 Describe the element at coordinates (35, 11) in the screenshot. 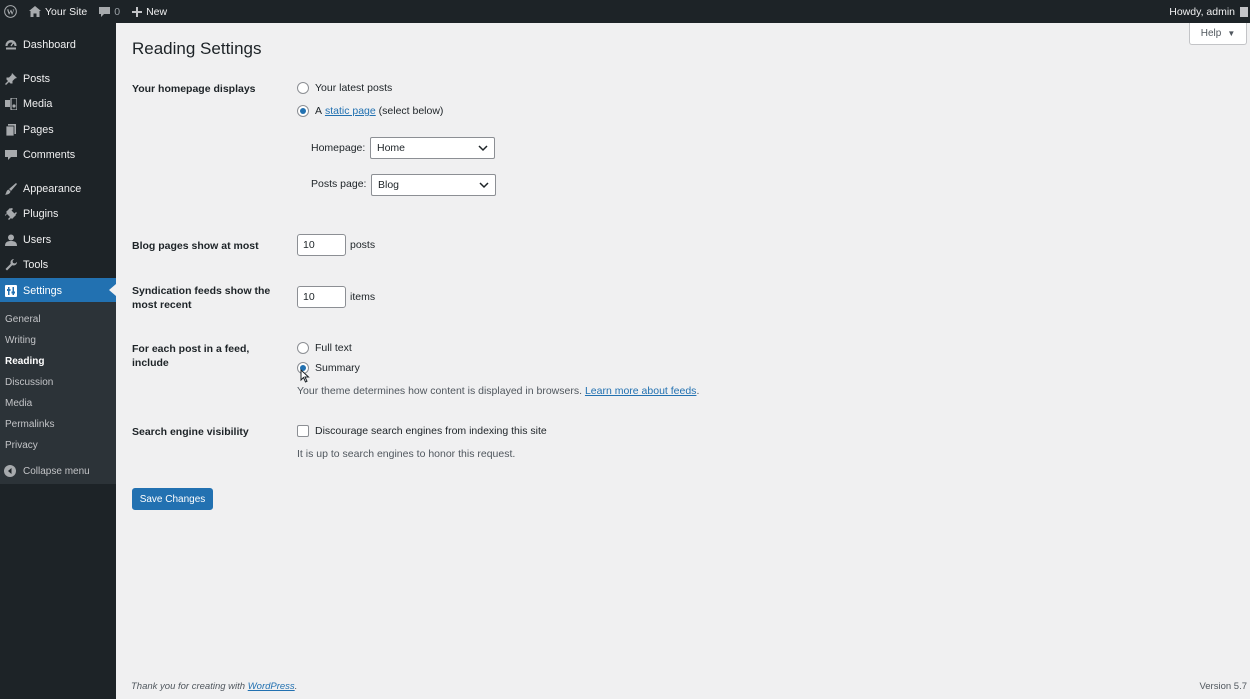

I see `home-icon` at that location.